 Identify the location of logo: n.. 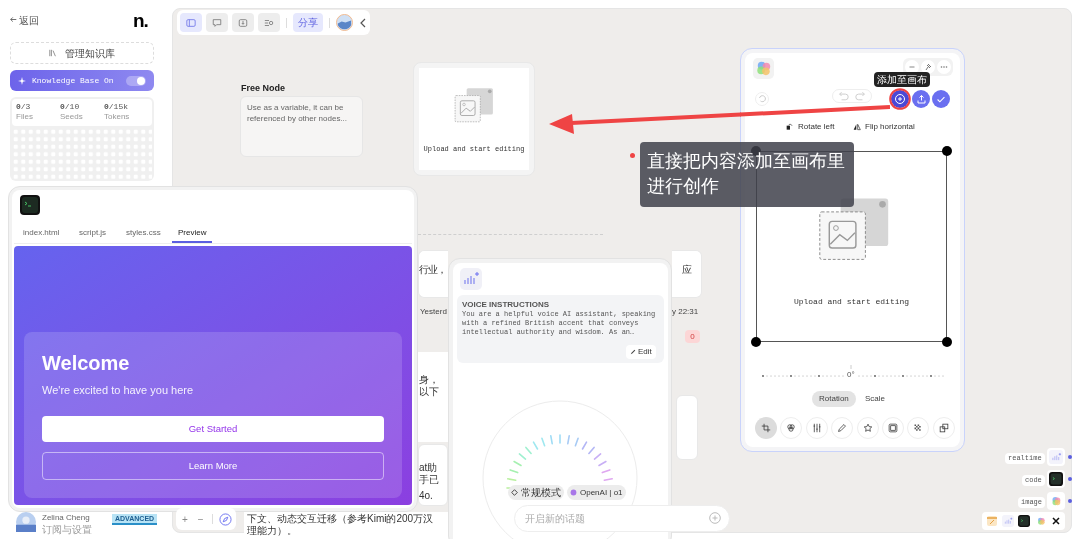
(140, 20).